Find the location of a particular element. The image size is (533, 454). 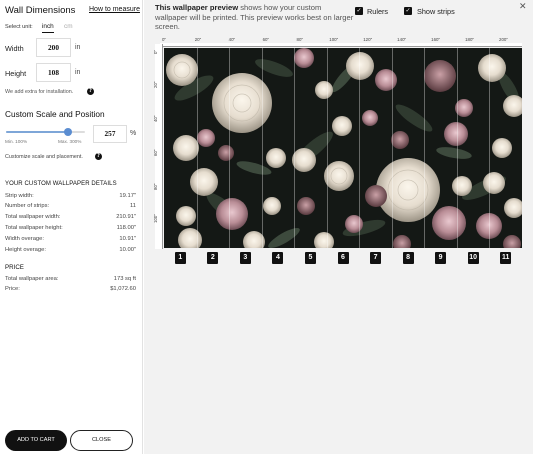

close-button: CLOSE is located at coordinates (101, 440).